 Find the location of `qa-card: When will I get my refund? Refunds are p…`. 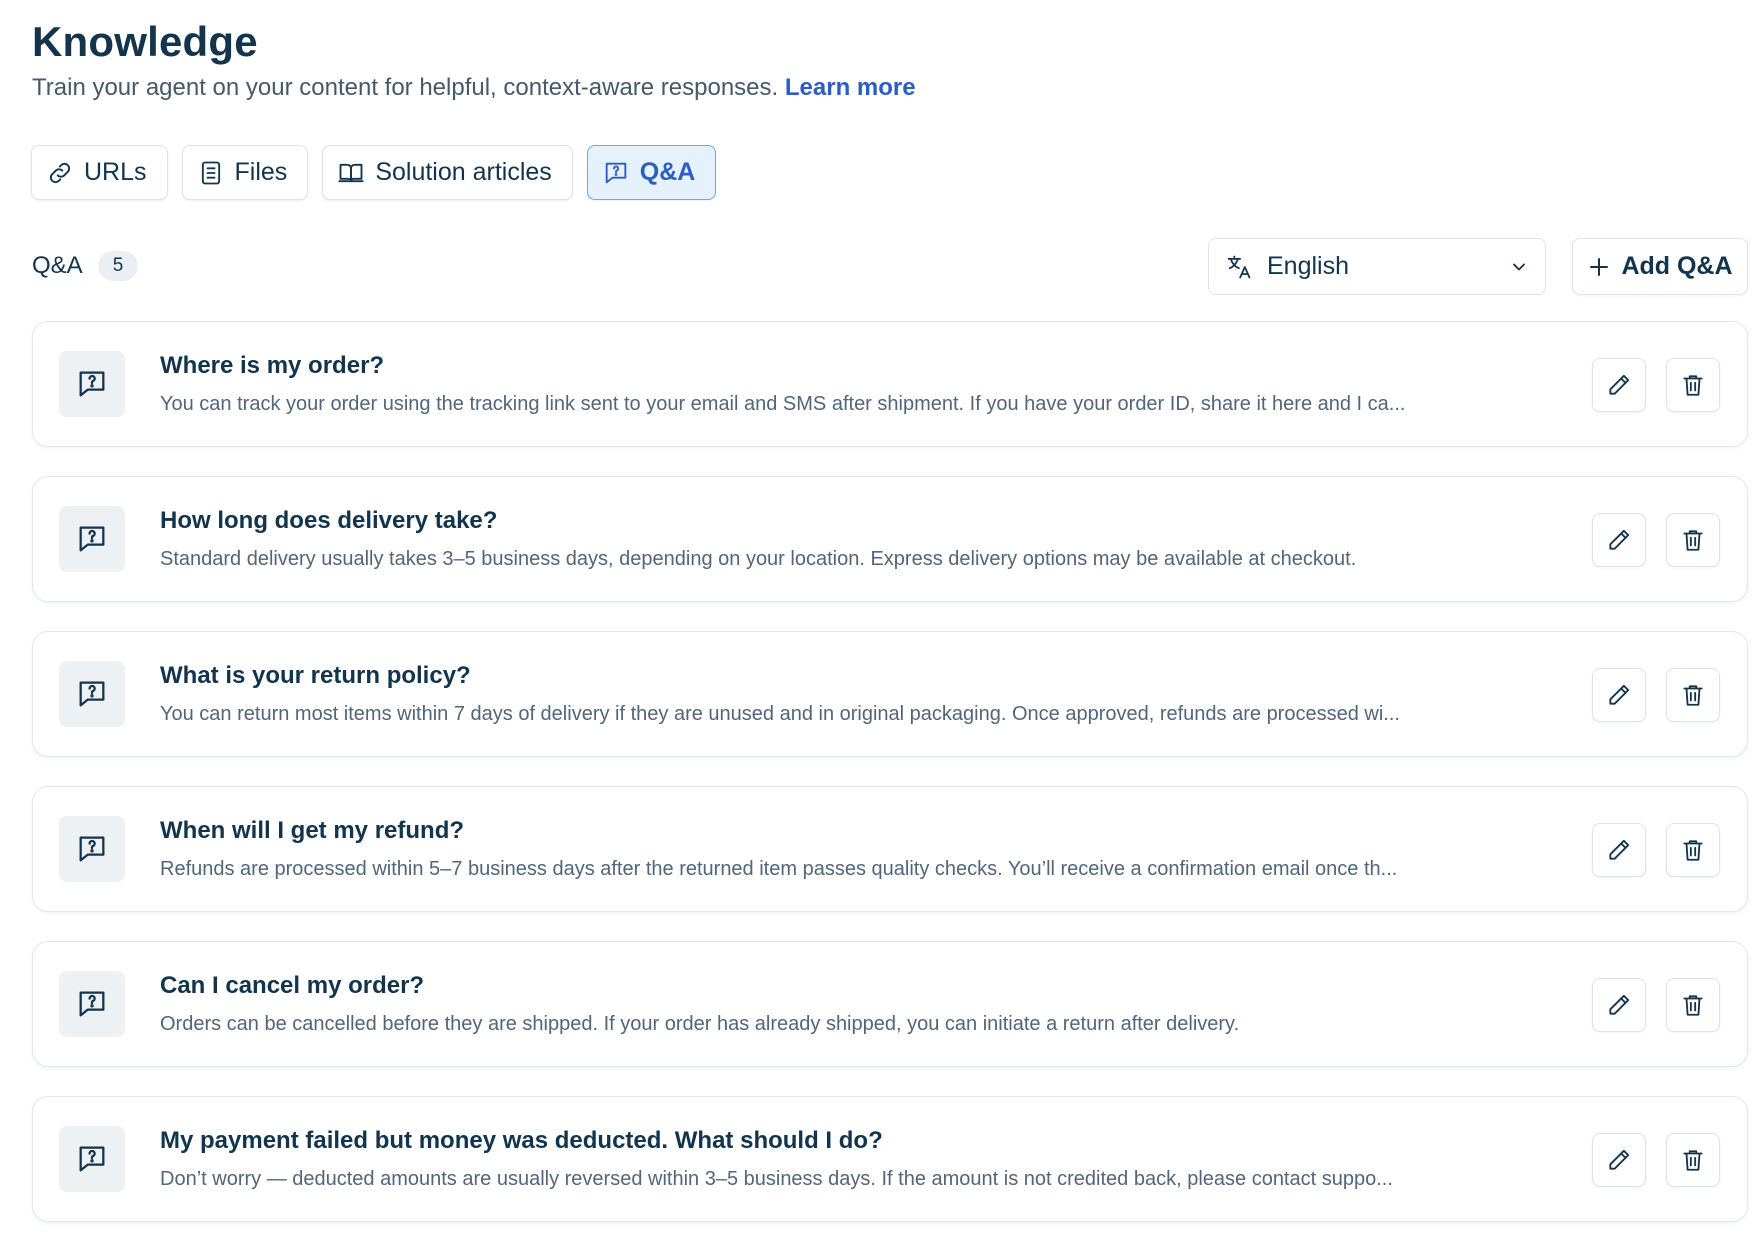

qa-card: When will I get my refund? Refunds are p… is located at coordinates (890, 849).